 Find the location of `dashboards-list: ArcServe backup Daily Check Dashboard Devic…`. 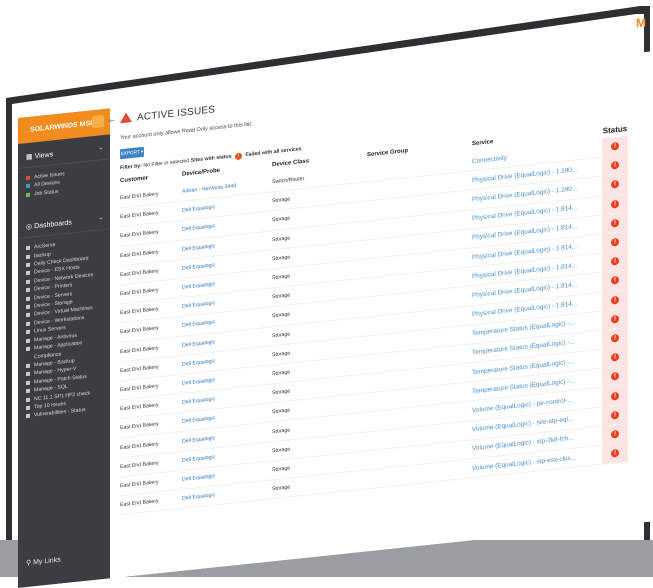

dashboards-list: ArcServe backup Daily Check Dashboard Devic… is located at coordinates (64, 328).